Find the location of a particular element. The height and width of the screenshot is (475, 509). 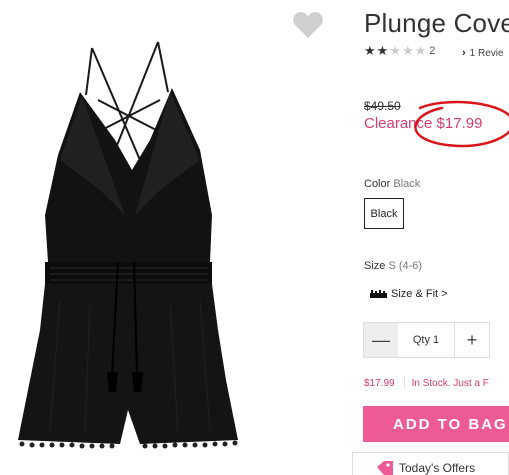

clearance-price: Clearance $17.99 is located at coordinates (423, 123).